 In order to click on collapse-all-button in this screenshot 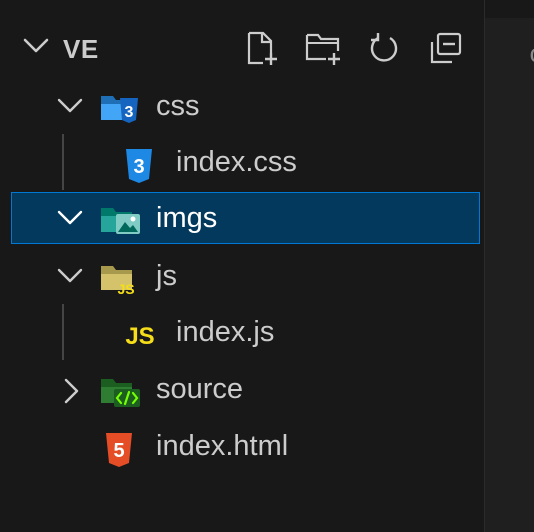, I will do `click(446, 50)`.